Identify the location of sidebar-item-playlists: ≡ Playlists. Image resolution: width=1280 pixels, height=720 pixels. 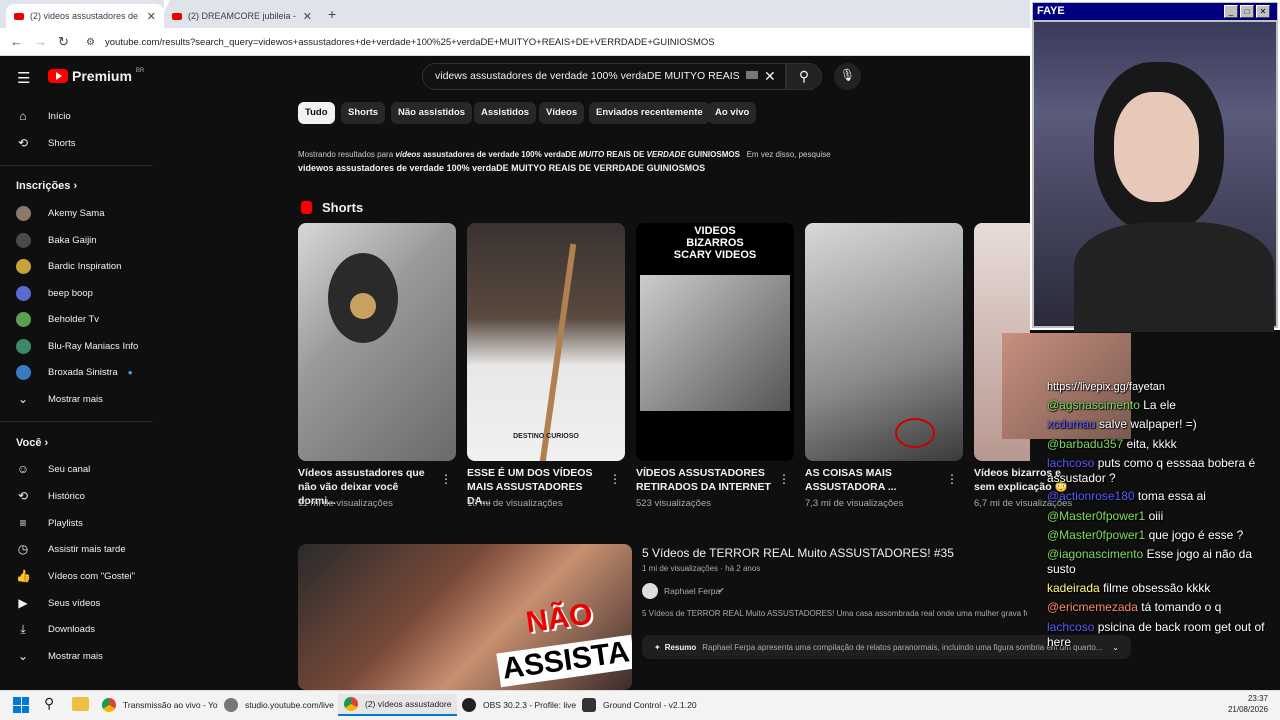
(49, 523).